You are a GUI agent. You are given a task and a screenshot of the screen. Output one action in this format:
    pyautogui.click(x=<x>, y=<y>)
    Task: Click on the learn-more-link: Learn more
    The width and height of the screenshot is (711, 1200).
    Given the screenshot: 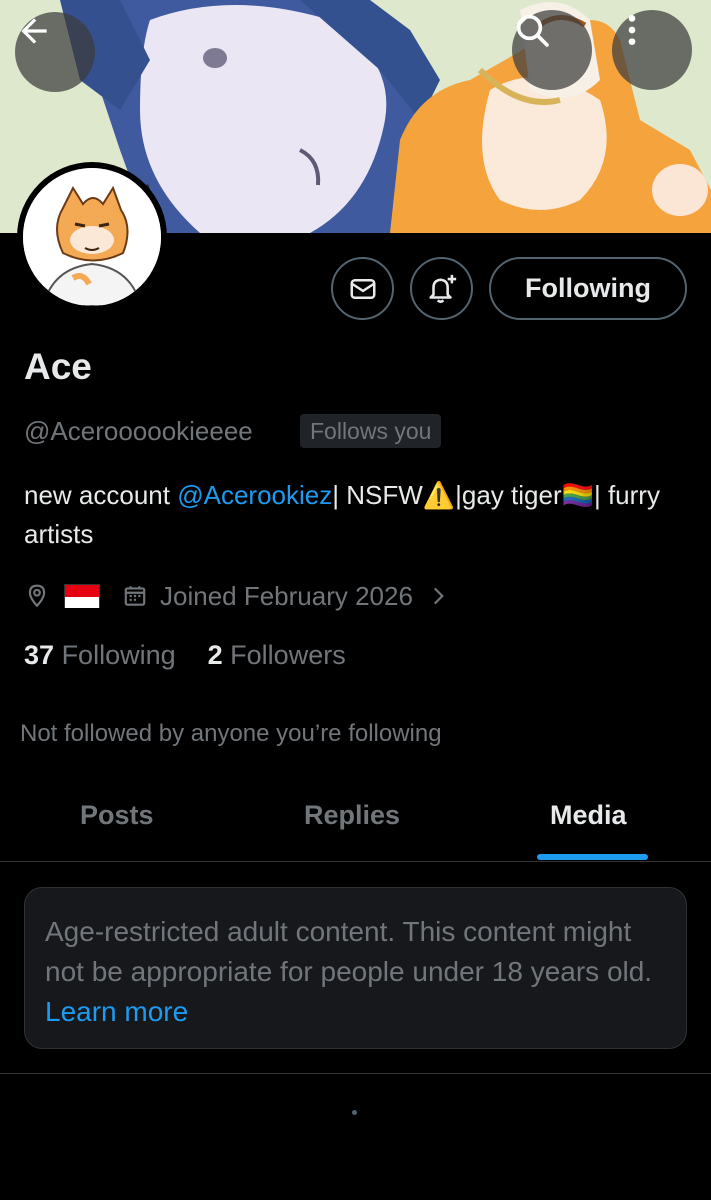 What is the action you would take?
    pyautogui.click(x=116, y=1011)
    